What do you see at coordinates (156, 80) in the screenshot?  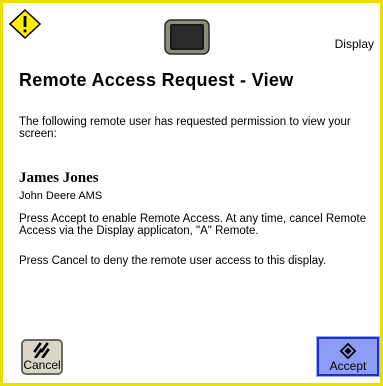 I see `page-title: Remote Access Request - View` at bounding box center [156, 80].